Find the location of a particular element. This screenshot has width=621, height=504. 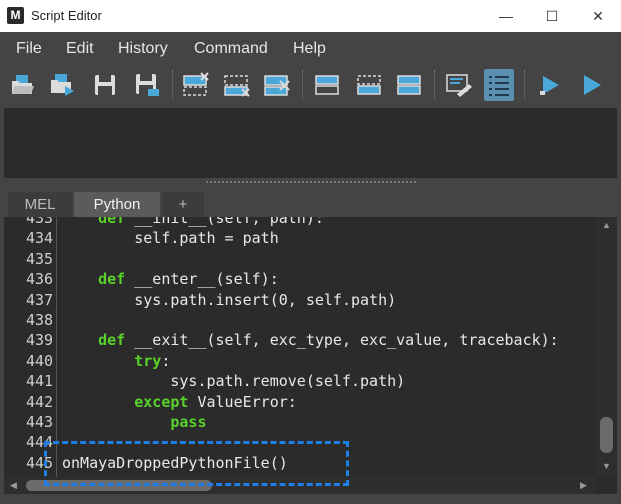

show-history-only-button is located at coordinates (327, 85).